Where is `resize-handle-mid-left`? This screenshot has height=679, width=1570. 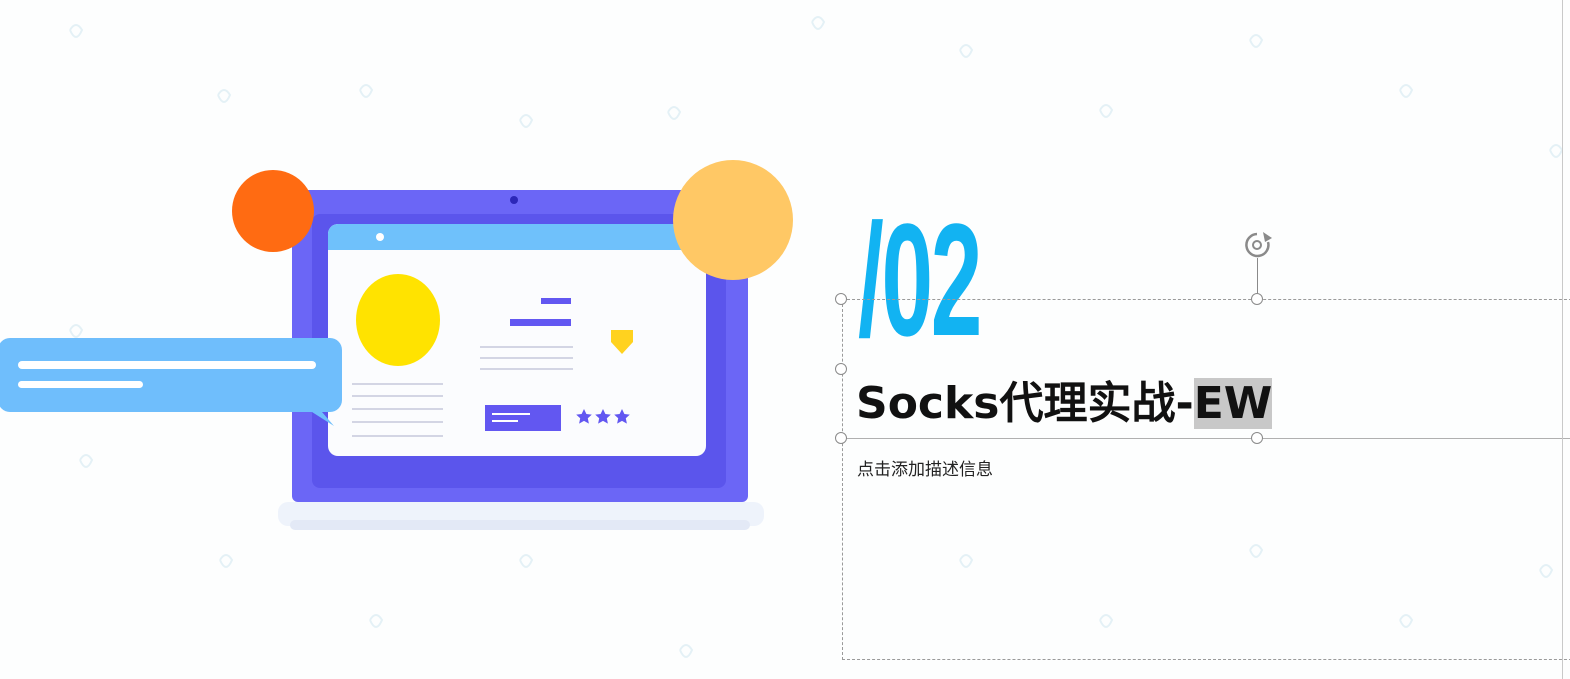
resize-handle-mid-left is located at coordinates (841, 369).